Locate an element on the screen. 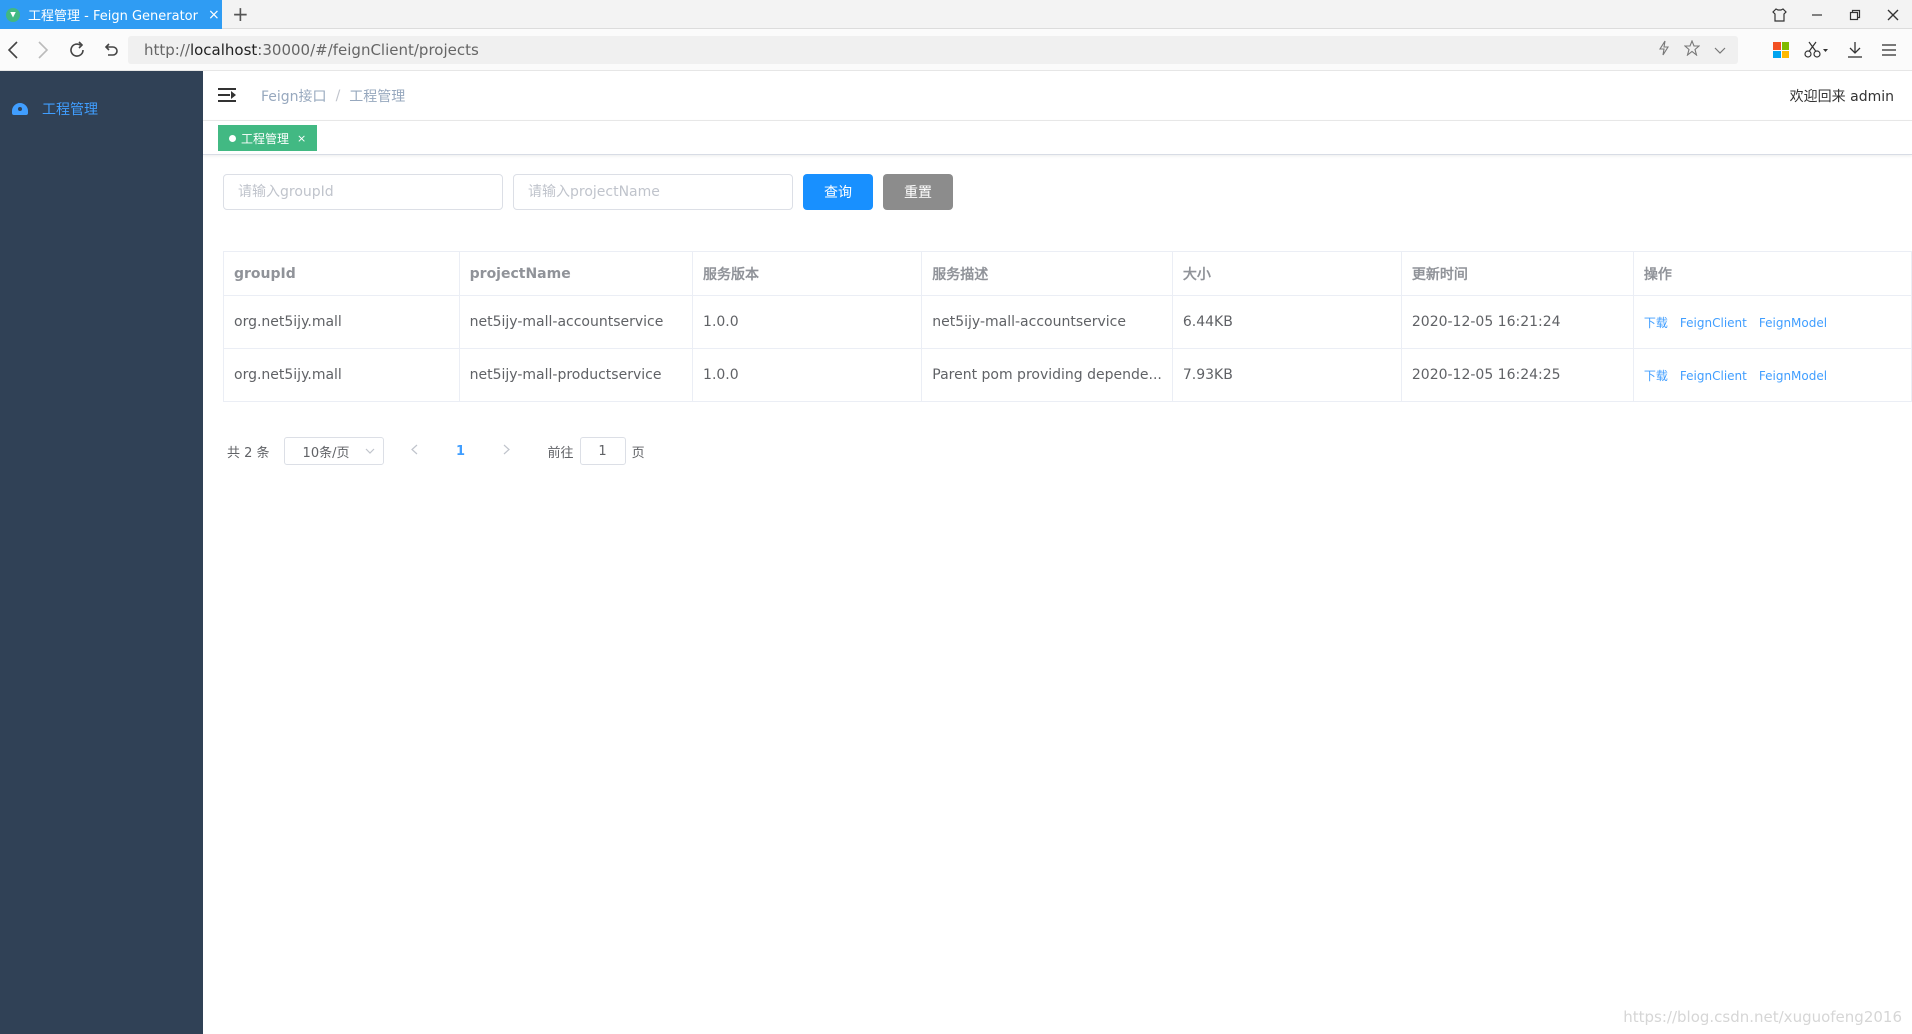  breadcrumb-item-feign: Feign接口 is located at coordinates (294, 96).